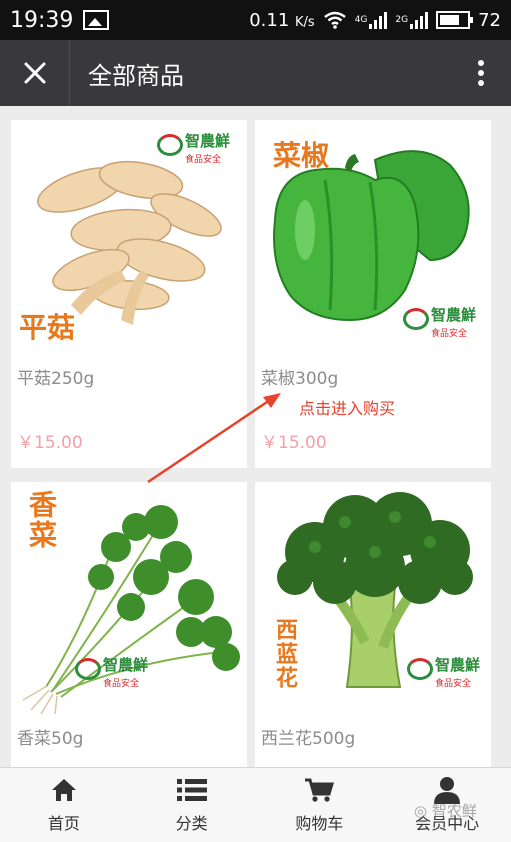 The height and width of the screenshot is (842, 511). I want to click on close-icon, so click(34, 73).